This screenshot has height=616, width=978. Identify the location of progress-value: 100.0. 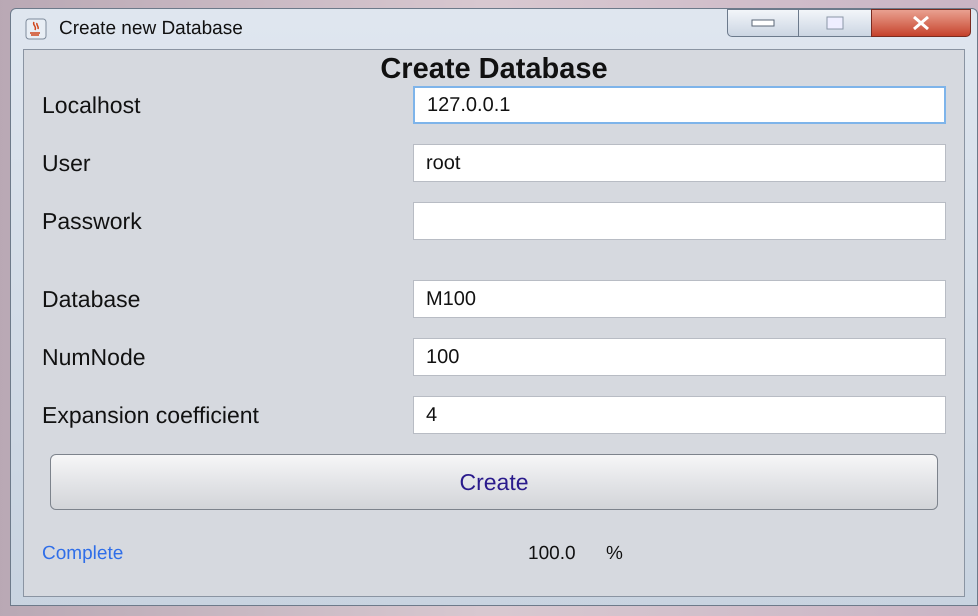
(552, 554).